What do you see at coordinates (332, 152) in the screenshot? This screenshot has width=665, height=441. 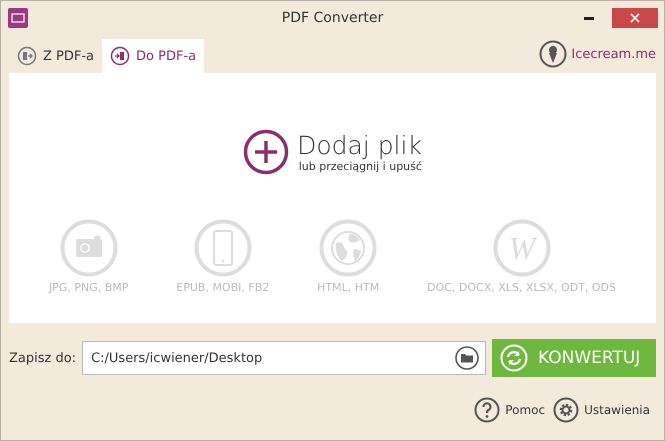 I see `add-file-button: Dodaj plik lub przeciągnij i upuść` at bounding box center [332, 152].